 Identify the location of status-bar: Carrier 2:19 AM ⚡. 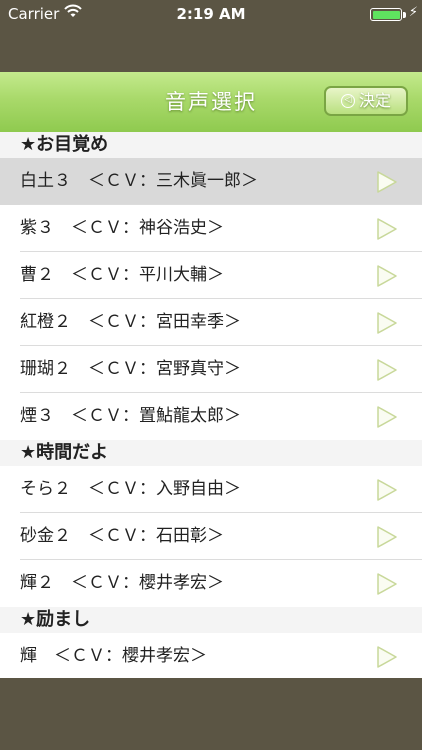
(211, 14).